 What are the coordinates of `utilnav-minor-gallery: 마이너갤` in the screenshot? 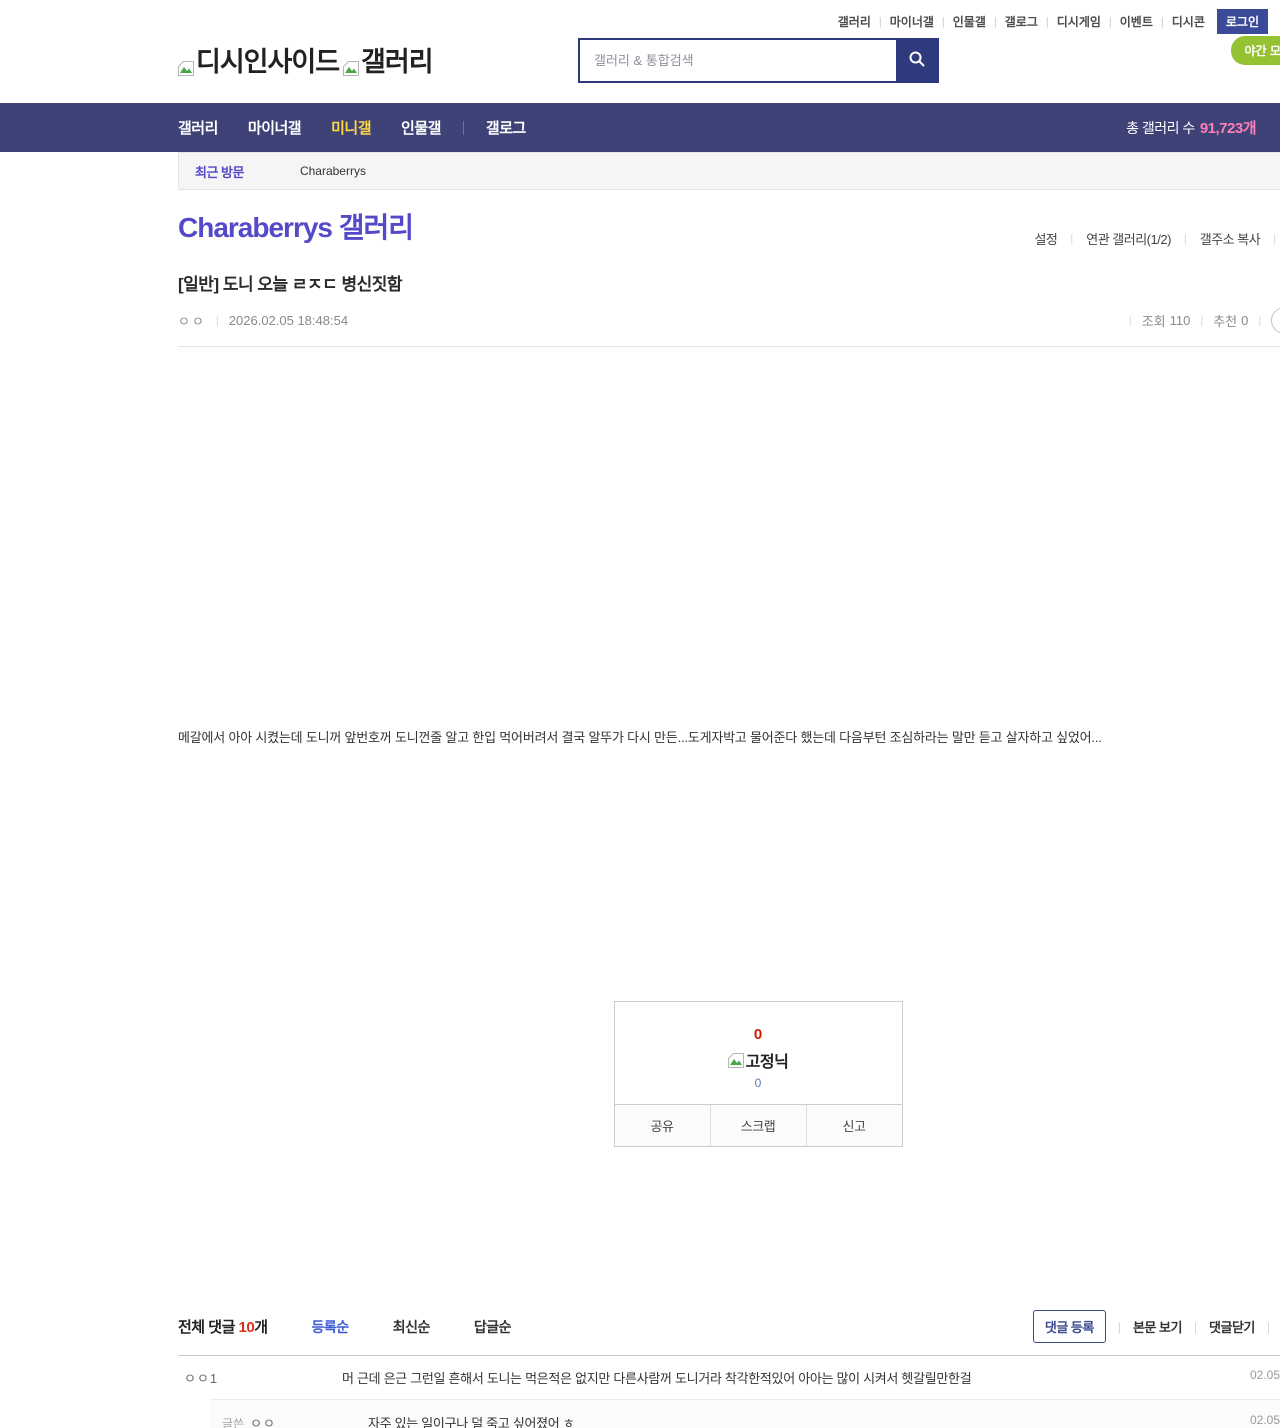 It's located at (912, 21).